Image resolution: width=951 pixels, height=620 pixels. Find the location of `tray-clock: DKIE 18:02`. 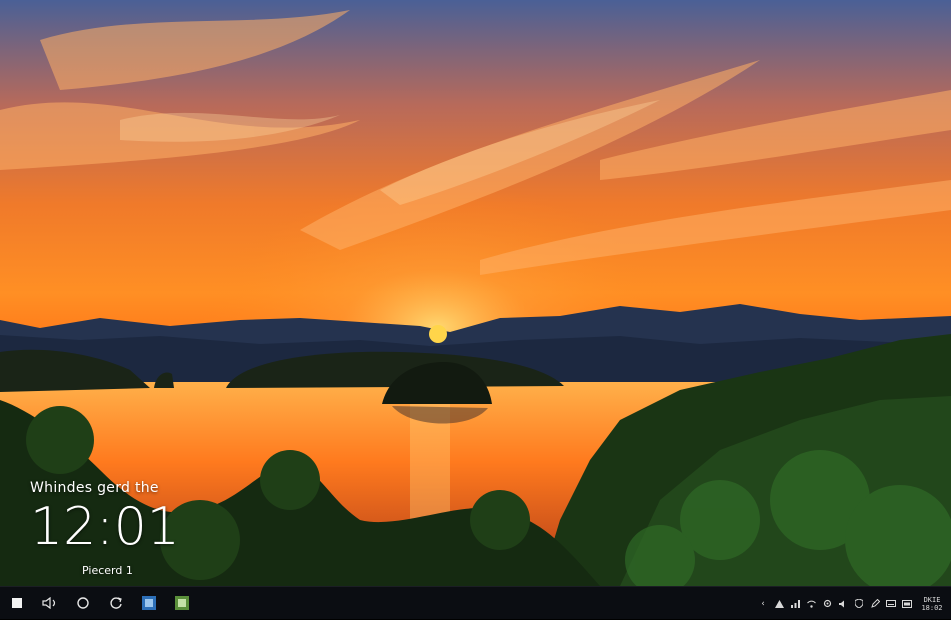

tray-clock: DKIE 18:02 is located at coordinates (932, 604).